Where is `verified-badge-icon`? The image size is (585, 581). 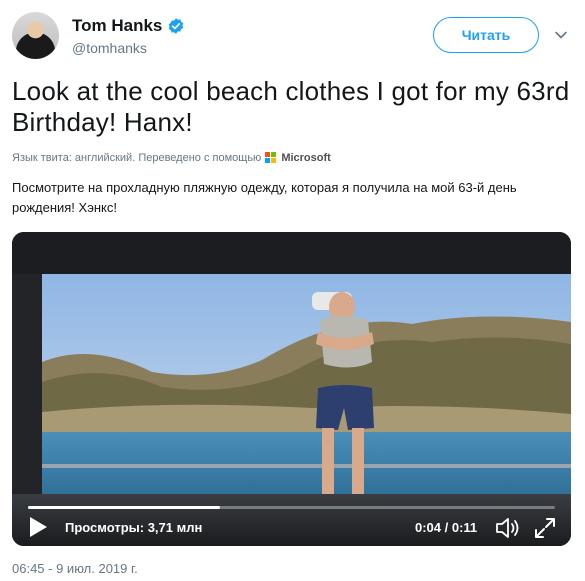 verified-badge-icon is located at coordinates (176, 26).